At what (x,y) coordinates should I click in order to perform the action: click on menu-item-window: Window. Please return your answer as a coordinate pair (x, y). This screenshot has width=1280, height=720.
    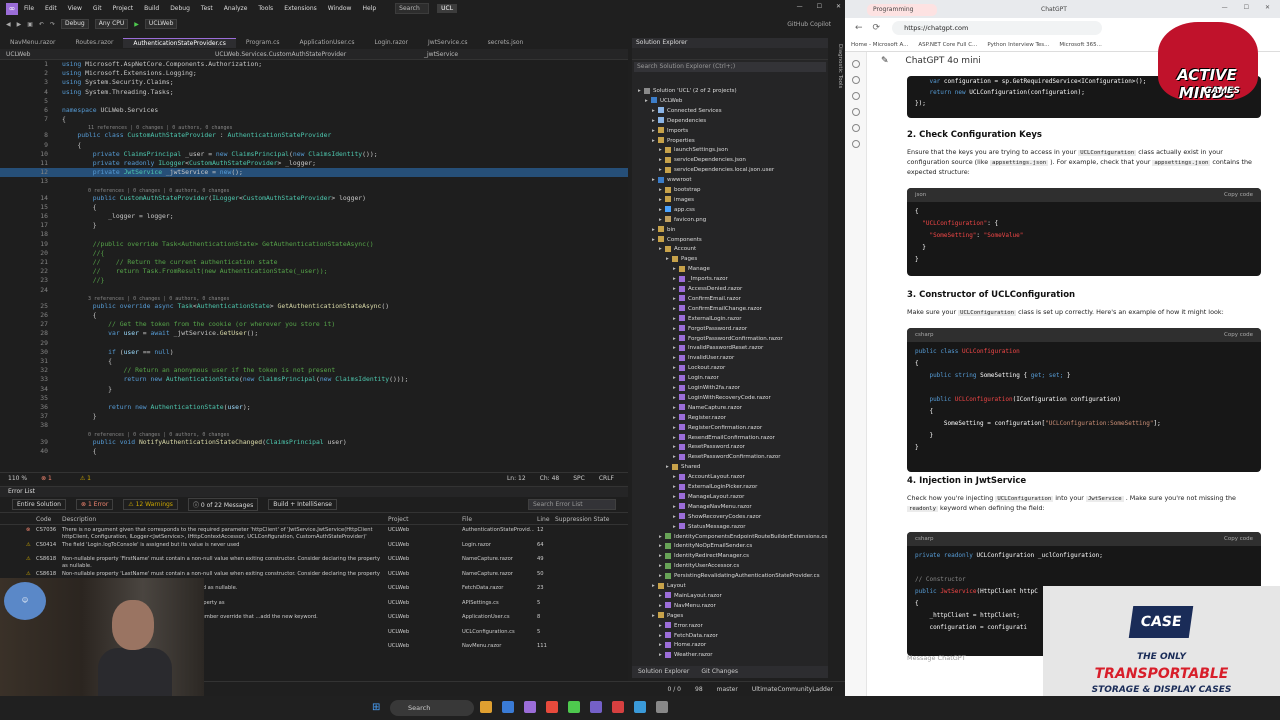
    Looking at the image, I should click on (340, 8).